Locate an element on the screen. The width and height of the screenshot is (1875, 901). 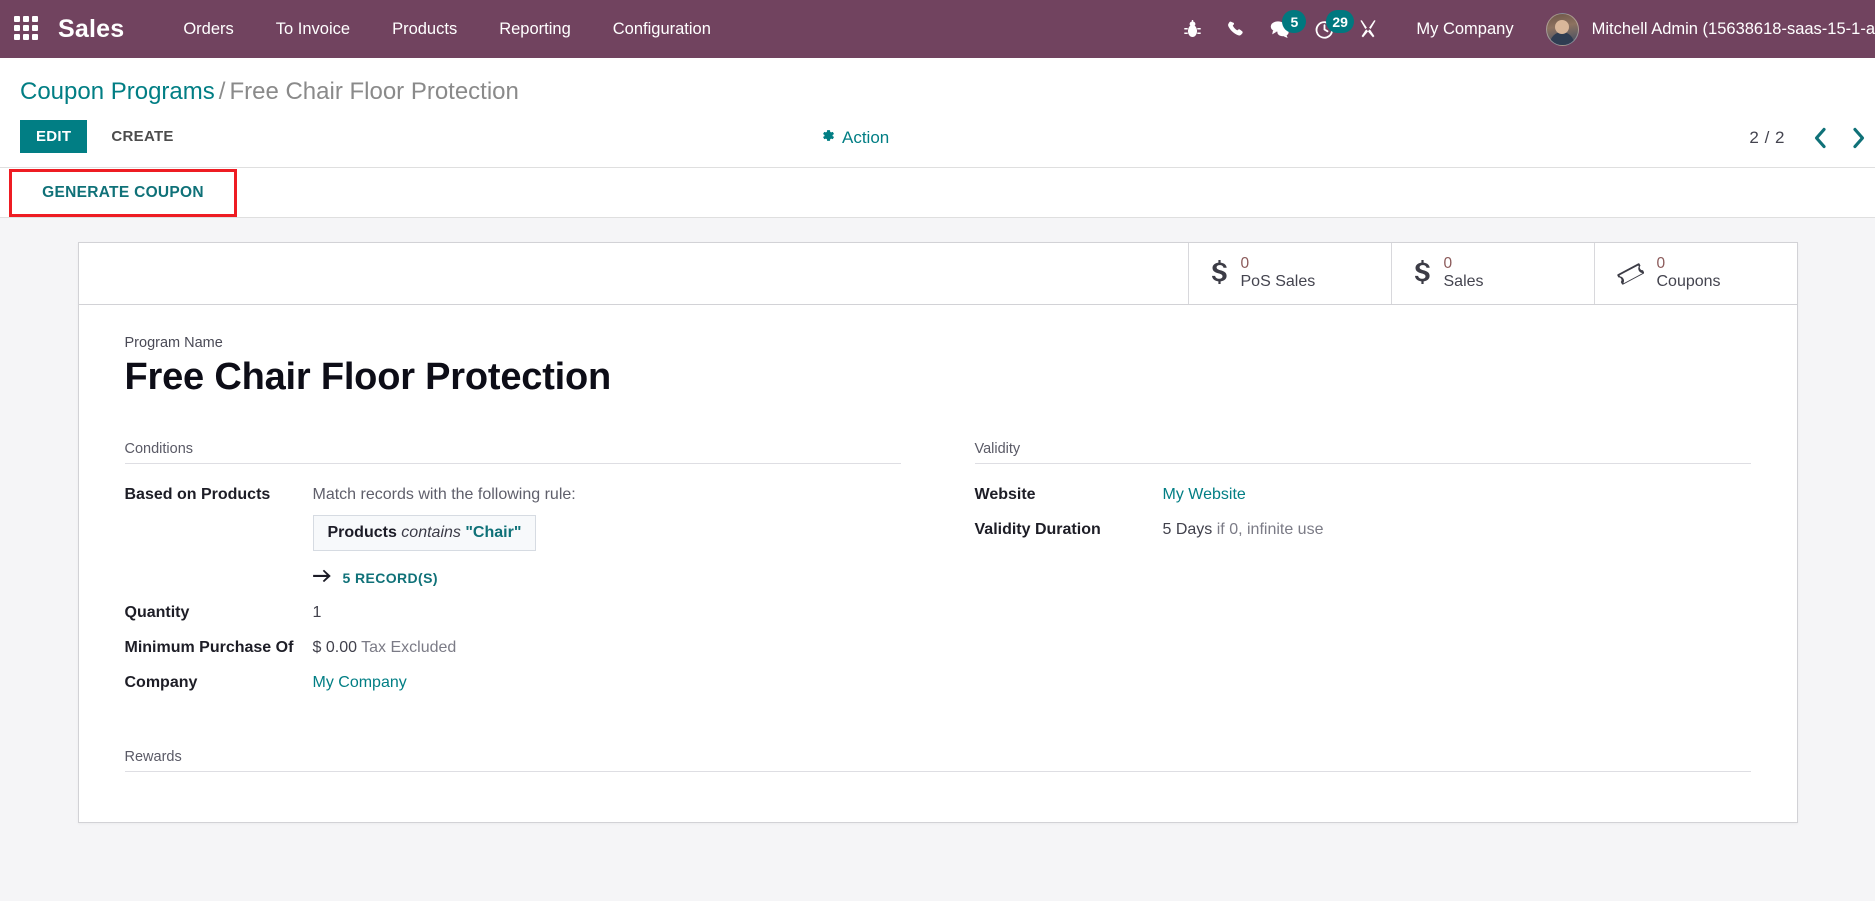
stat-button-coupons: 0 Coupons is located at coordinates (1695, 273).